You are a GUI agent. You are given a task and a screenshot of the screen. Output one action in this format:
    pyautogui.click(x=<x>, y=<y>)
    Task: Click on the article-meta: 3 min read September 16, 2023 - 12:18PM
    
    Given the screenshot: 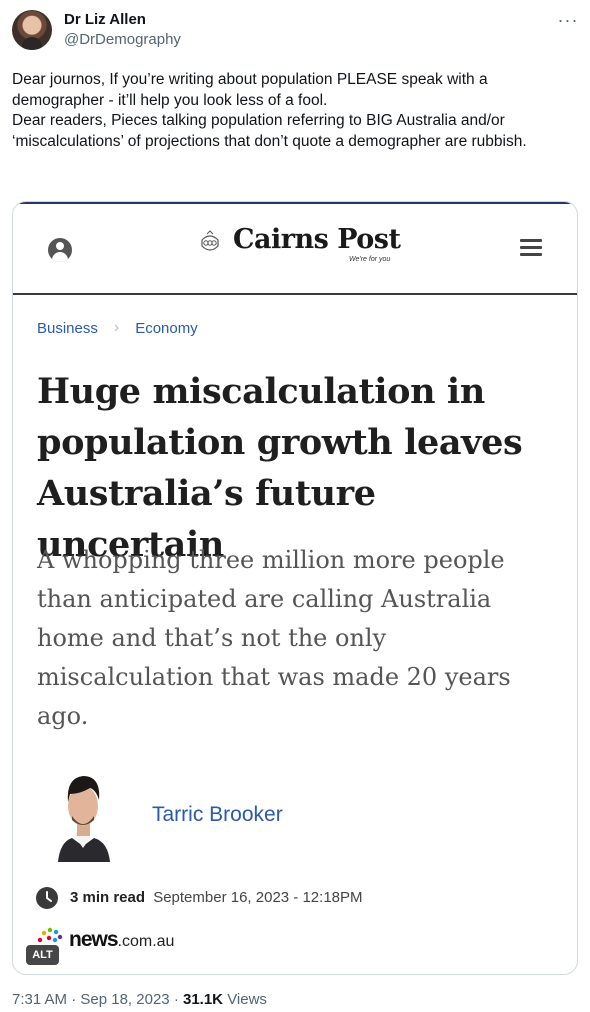 What is the action you would take?
    pyautogui.click(x=216, y=897)
    